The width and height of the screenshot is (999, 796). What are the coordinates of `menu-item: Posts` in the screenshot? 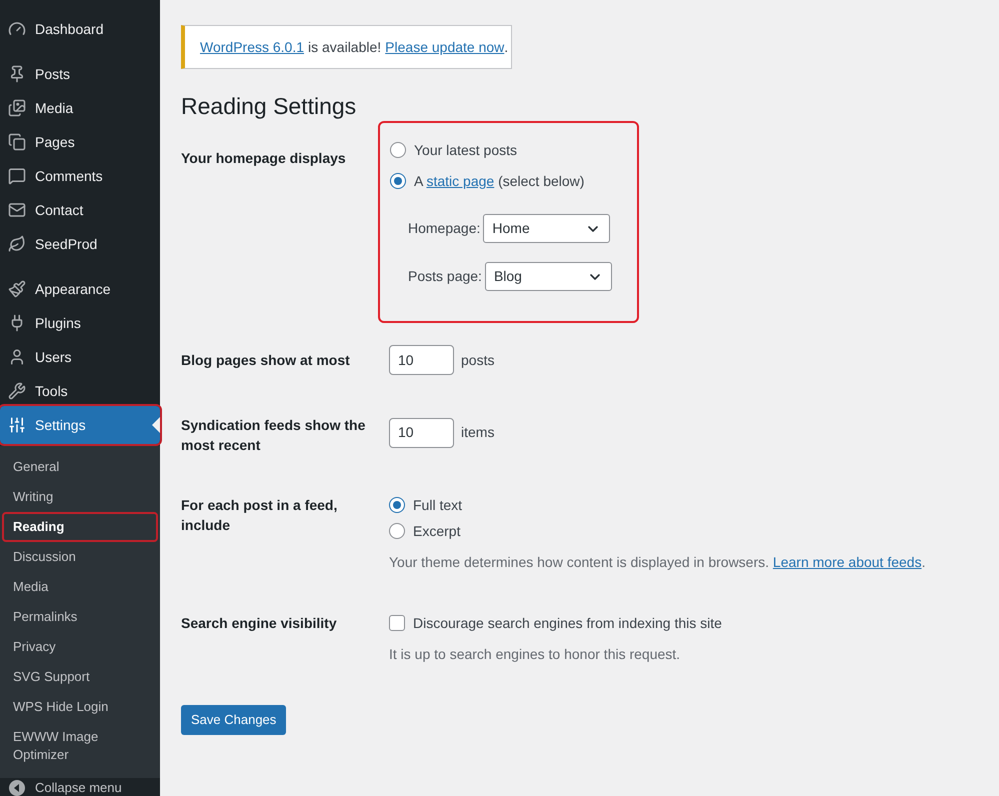 It's located at (80, 74).